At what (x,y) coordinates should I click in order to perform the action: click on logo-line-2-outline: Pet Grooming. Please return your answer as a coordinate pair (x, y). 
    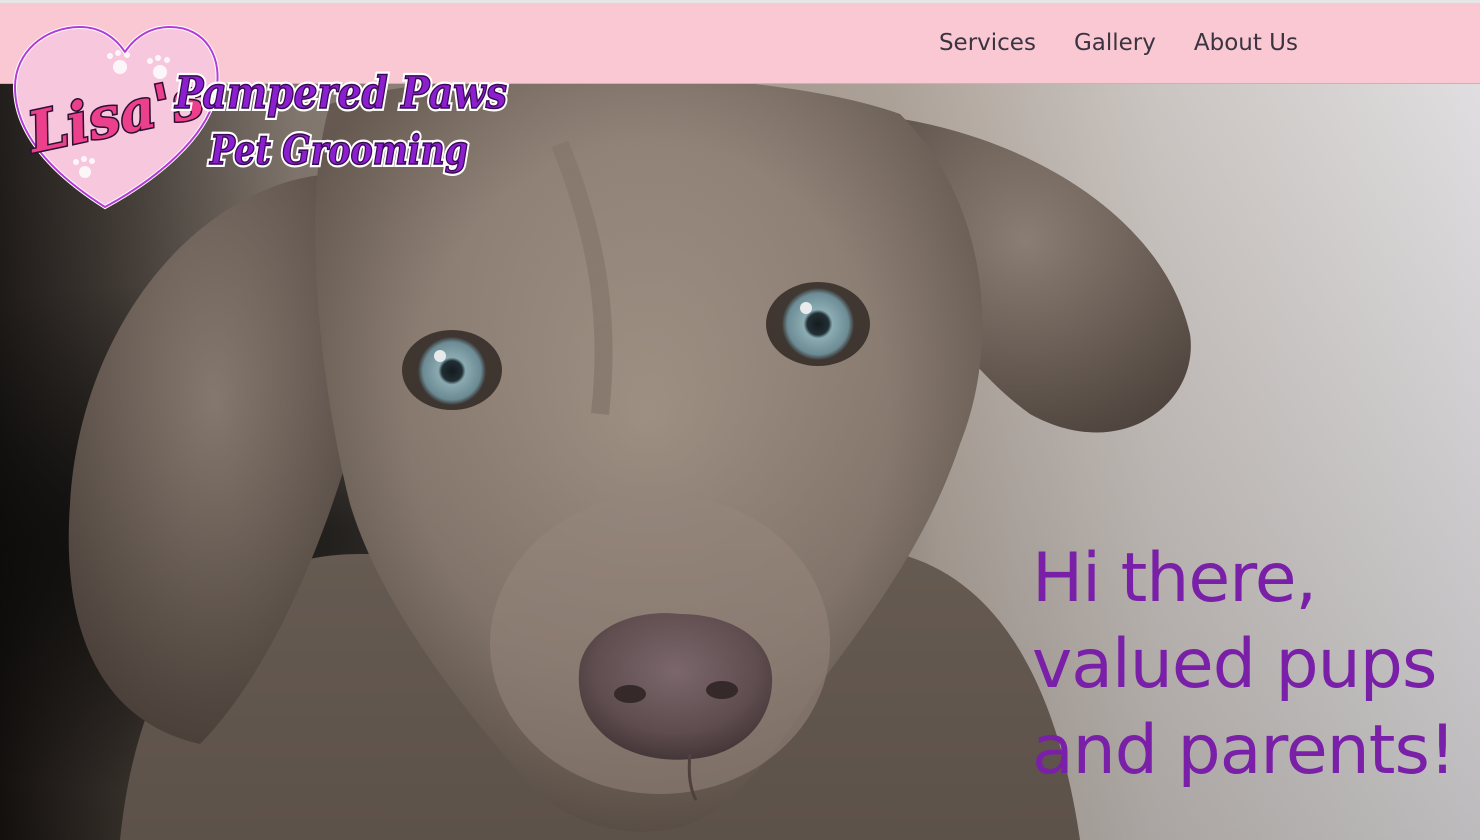
    Looking at the image, I should click on (338, 150).